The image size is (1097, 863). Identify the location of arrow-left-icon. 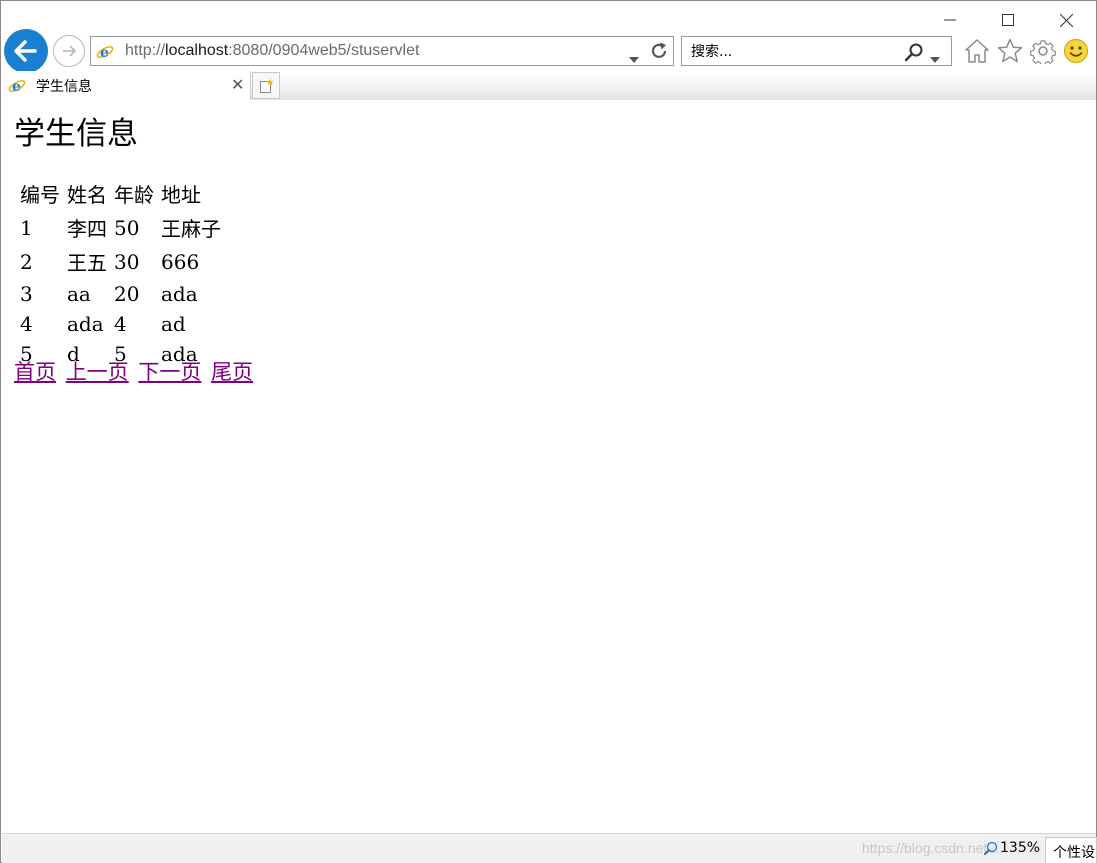
(25, 51).